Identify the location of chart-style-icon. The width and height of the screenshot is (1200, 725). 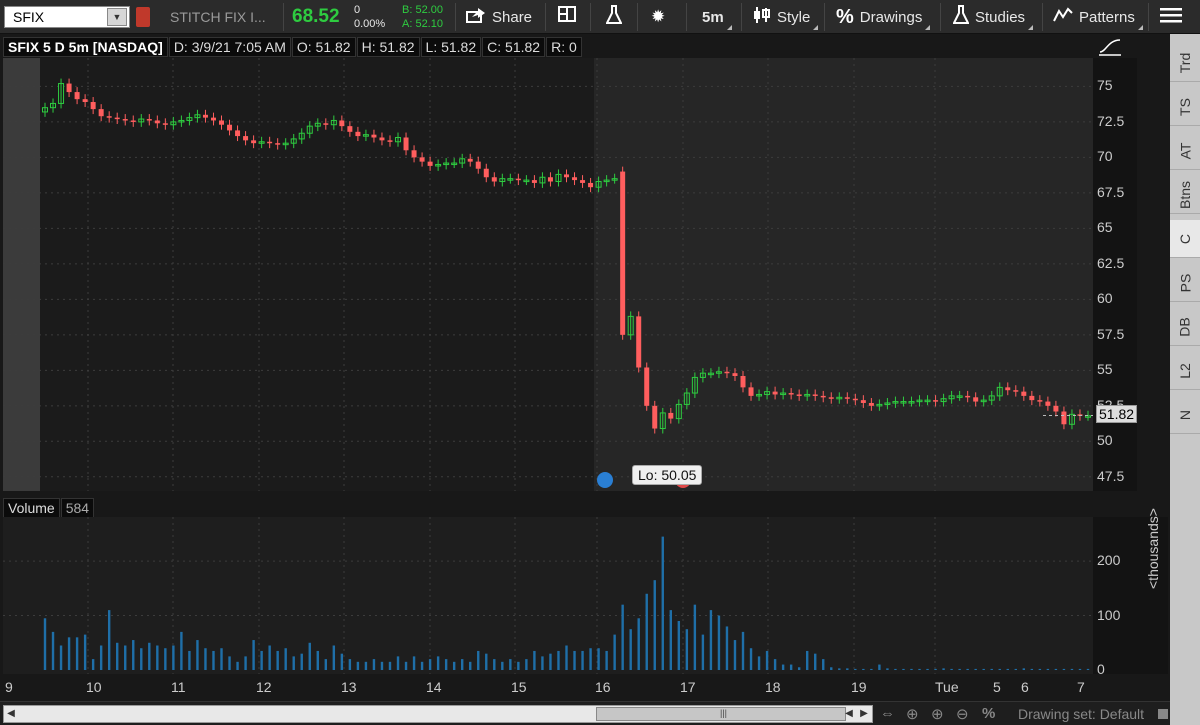
(1110, 47).